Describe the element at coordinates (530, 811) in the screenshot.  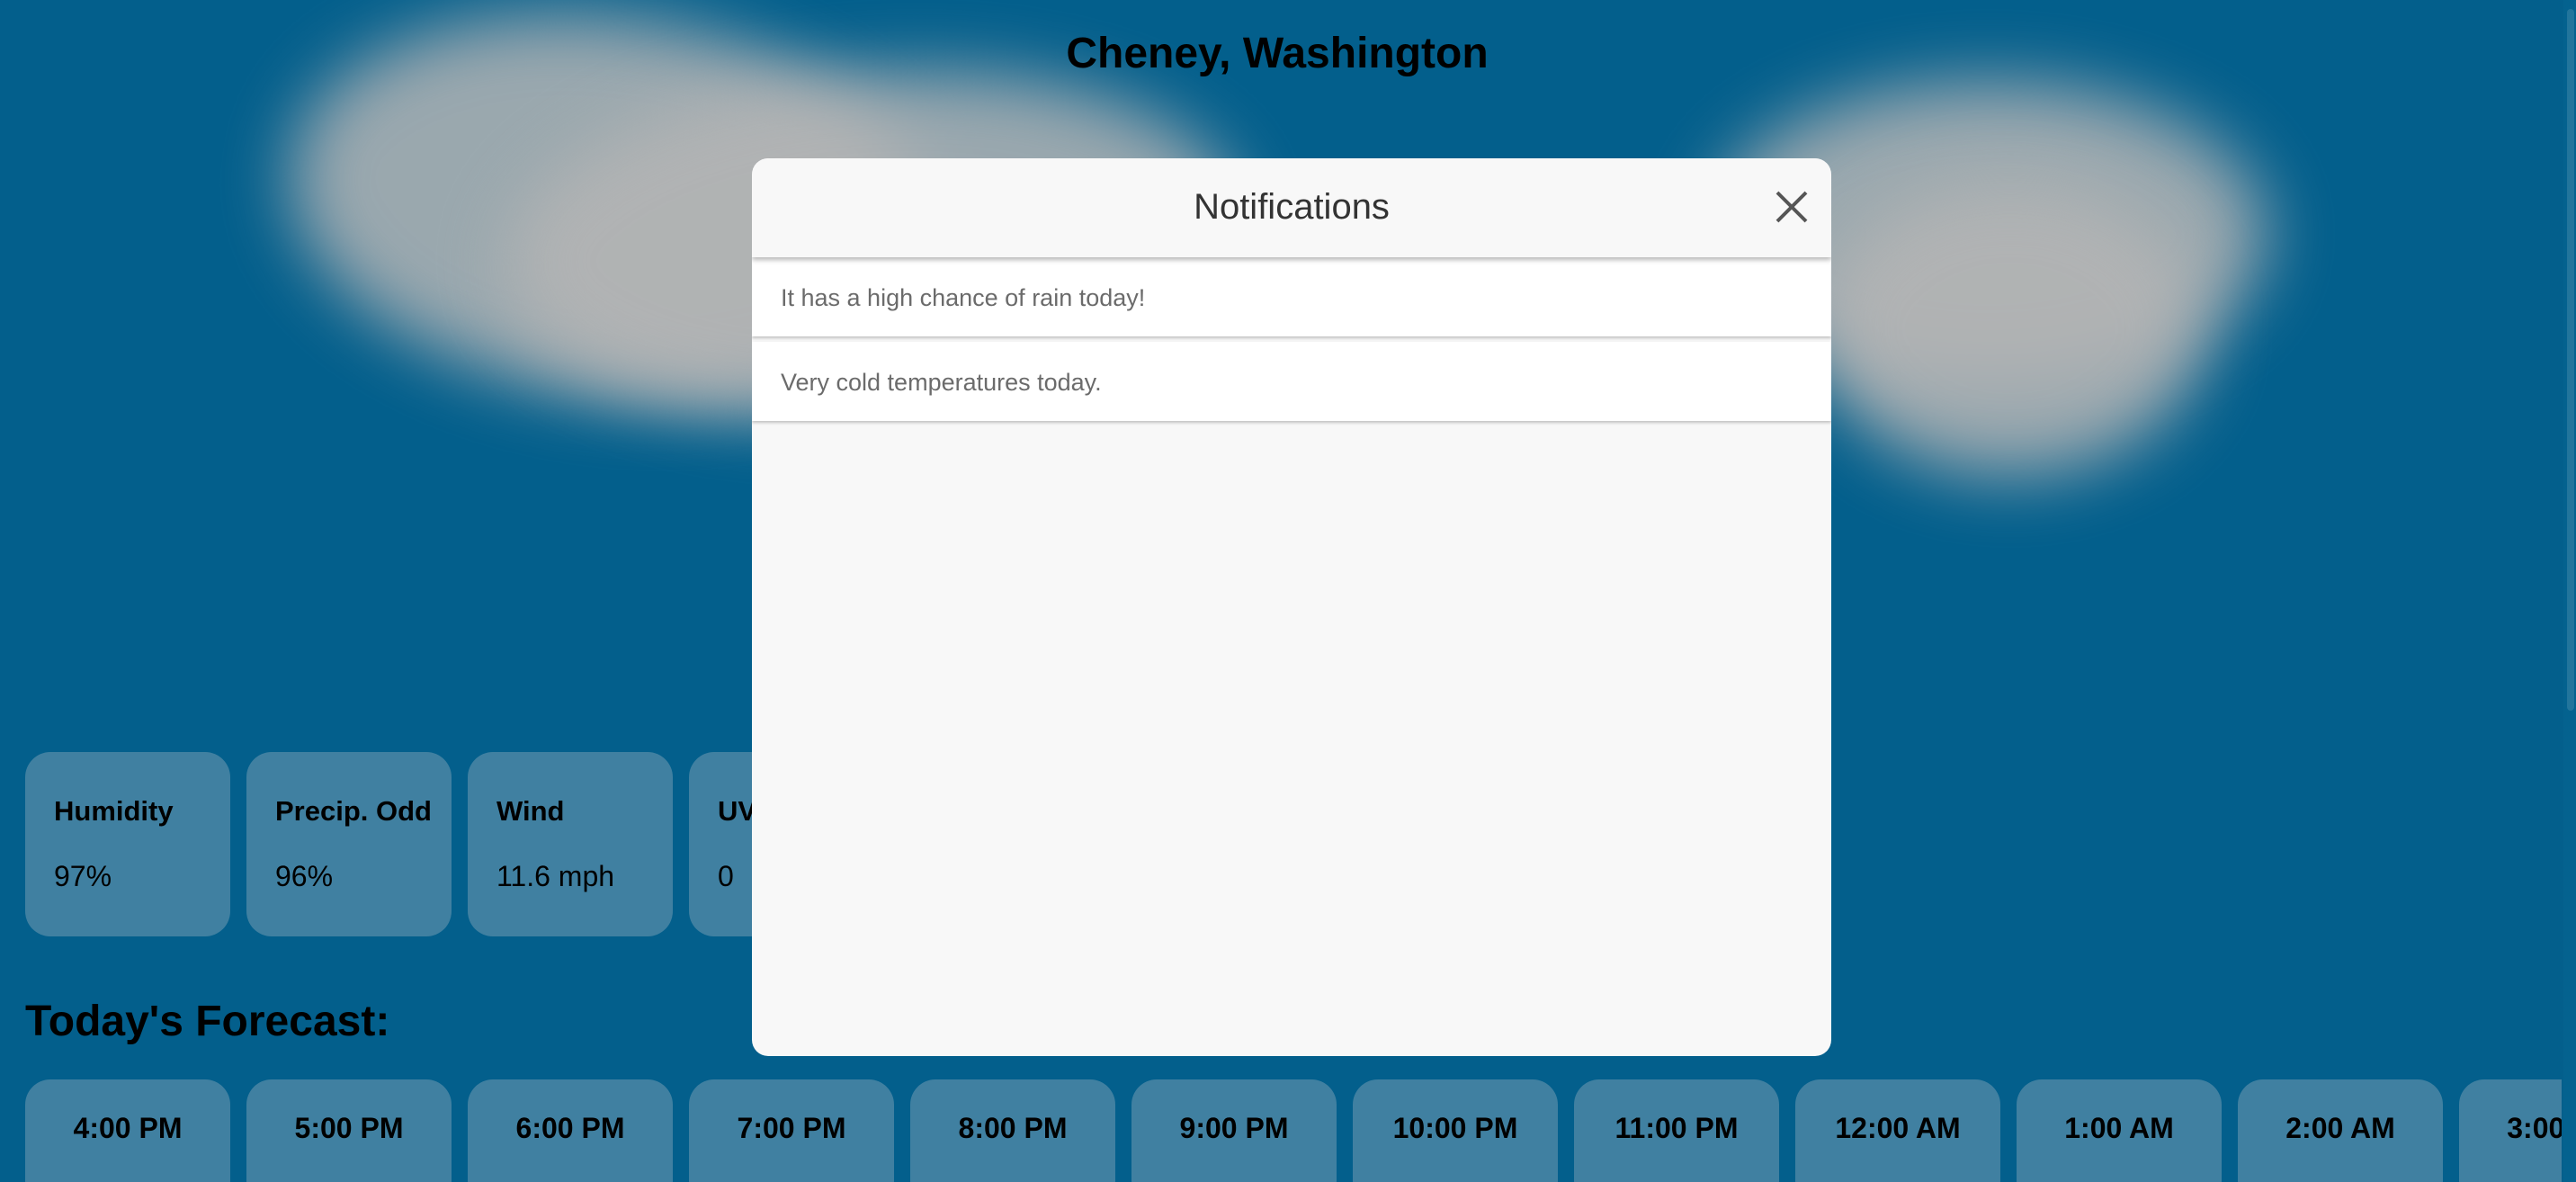
I see `stat-label: Wind` at that location.